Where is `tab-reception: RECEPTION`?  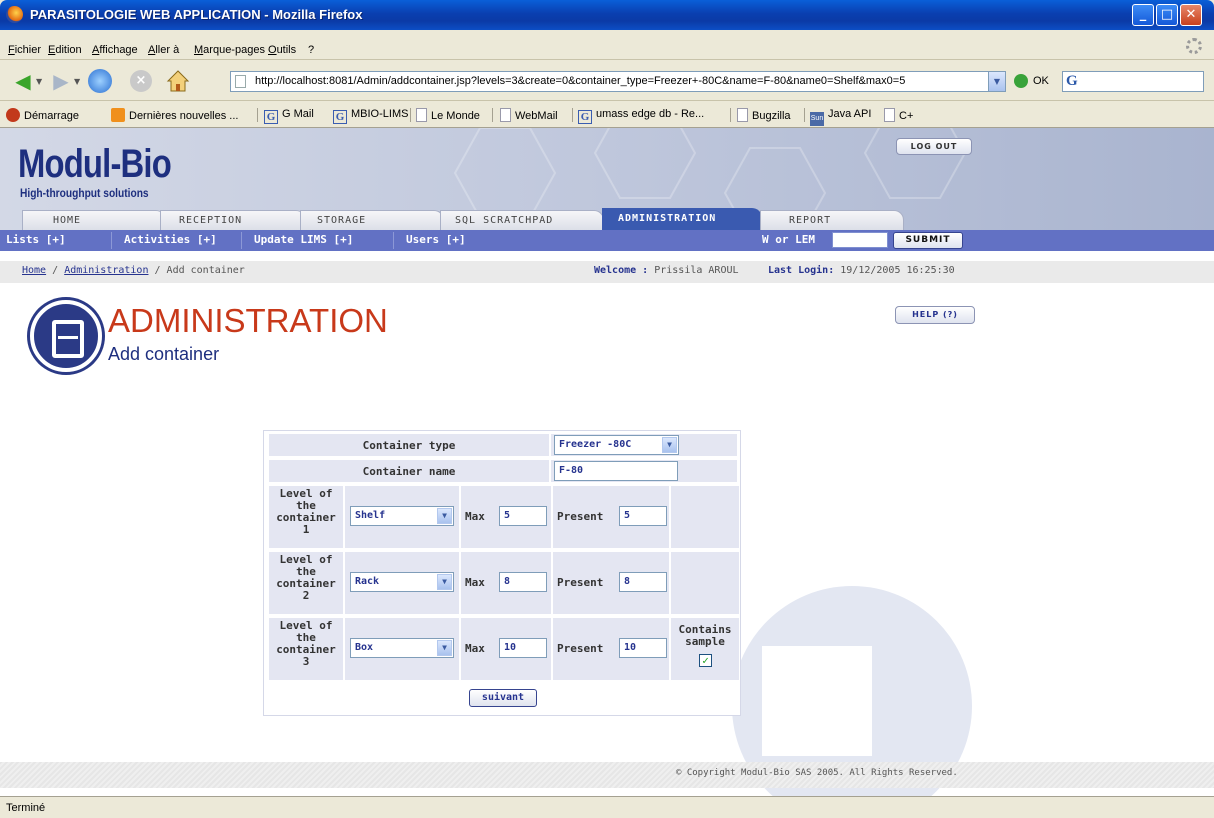 tab-reception: RECEPTION is located at coordinates (233, 220).